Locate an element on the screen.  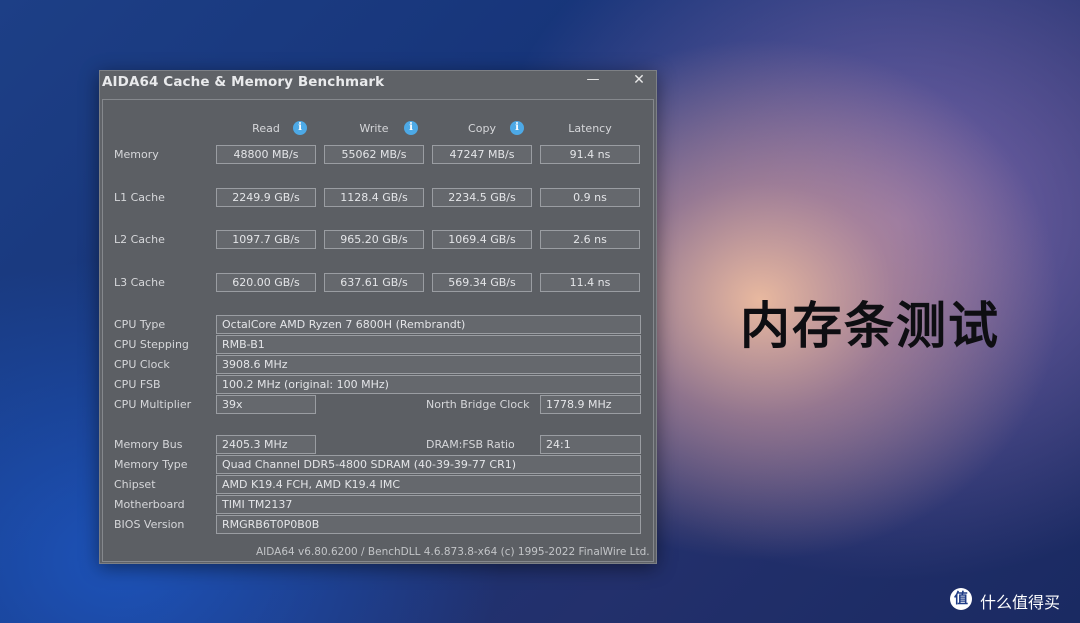
nb-clock-label: North Bridge Clock is located at coordinates (478, 404).